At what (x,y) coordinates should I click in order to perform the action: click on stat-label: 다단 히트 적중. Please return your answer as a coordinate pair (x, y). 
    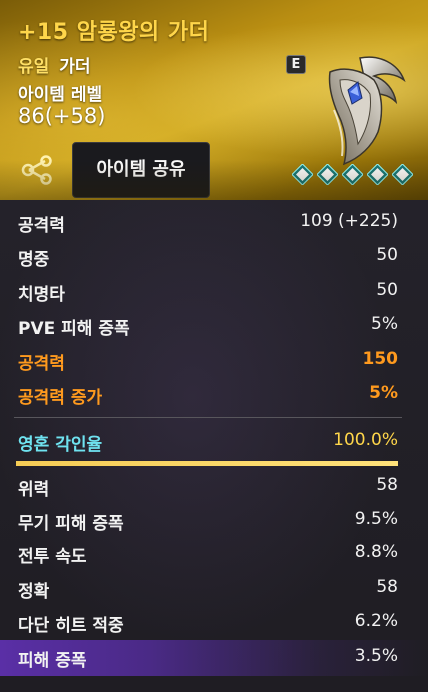
    Looking at the image, I should click on (71, 626).